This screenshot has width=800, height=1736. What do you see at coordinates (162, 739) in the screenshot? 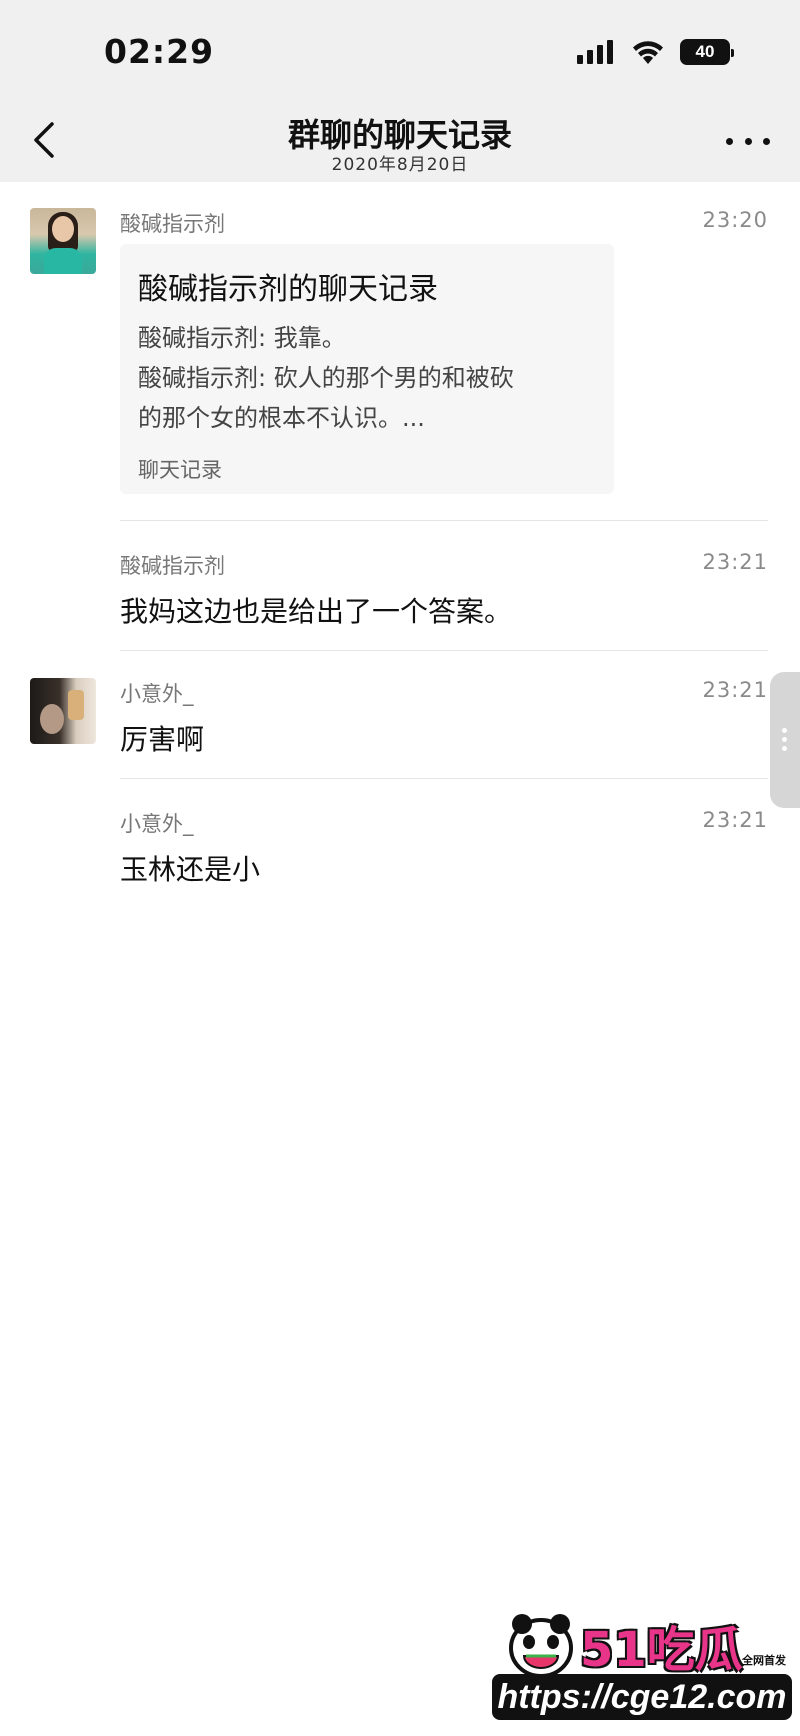
I see `message-text: 厉害啊` at bounding box center [162, 739].